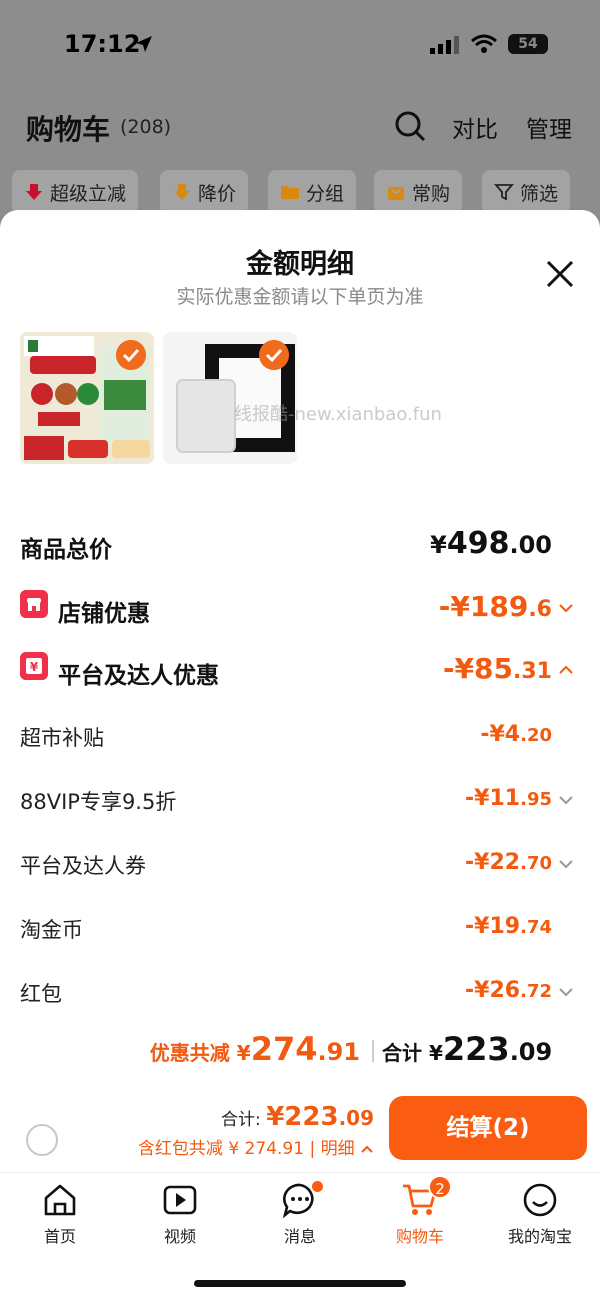 The width and height of the screenshot is (600, 1300). I want to click on status-time: 17:12, so click(102, 44).